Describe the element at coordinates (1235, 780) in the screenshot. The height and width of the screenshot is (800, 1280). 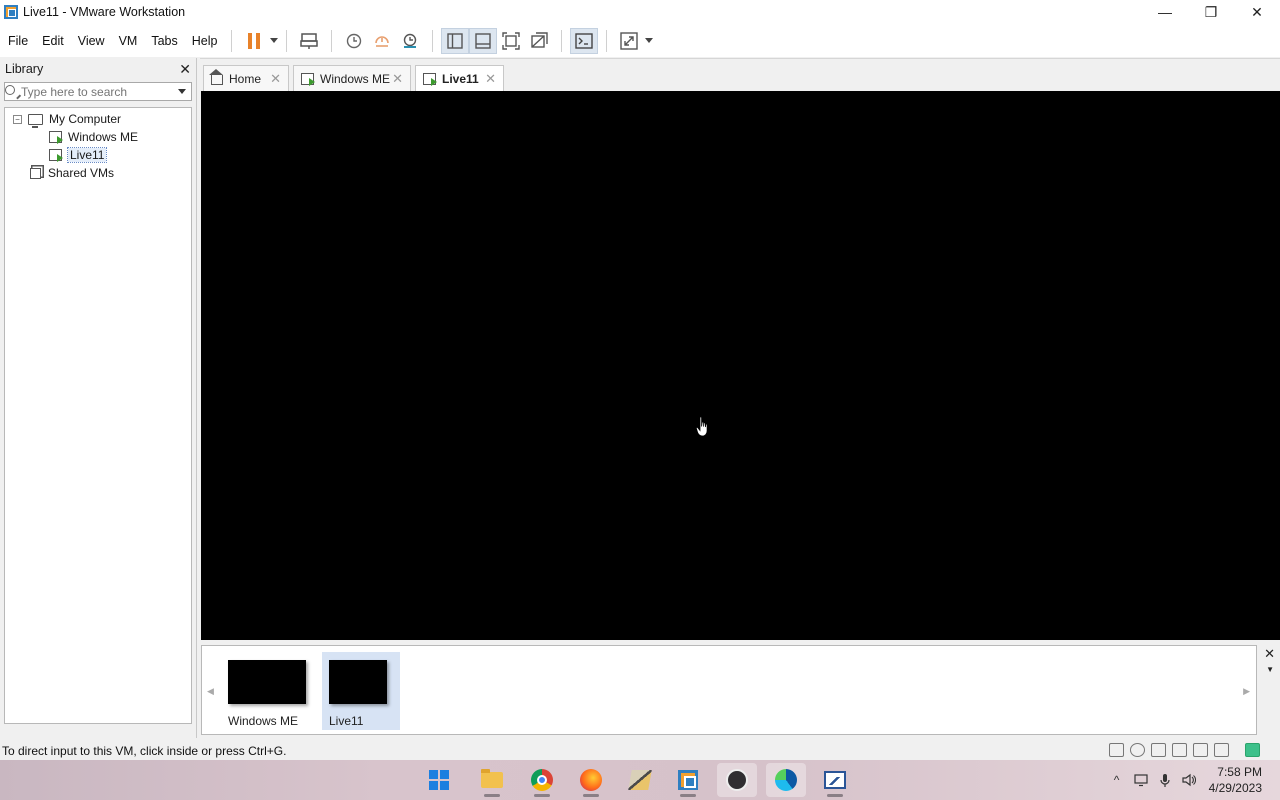
I see `clock: 7:58 PM 4/29/2023` at that location.